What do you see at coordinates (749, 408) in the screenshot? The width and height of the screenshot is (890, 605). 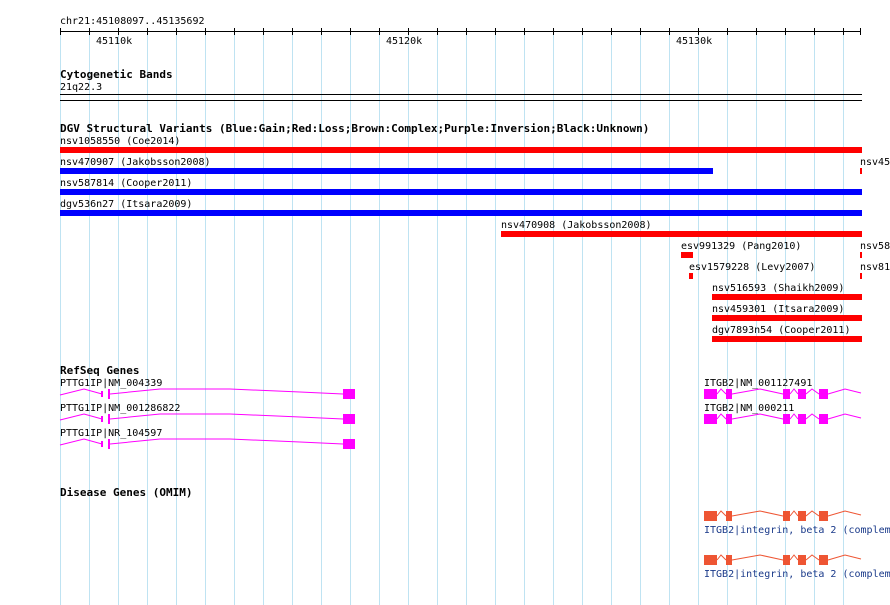 I see `gene-label: ITGB2|NM_000211` at bounding box center [749, 408].